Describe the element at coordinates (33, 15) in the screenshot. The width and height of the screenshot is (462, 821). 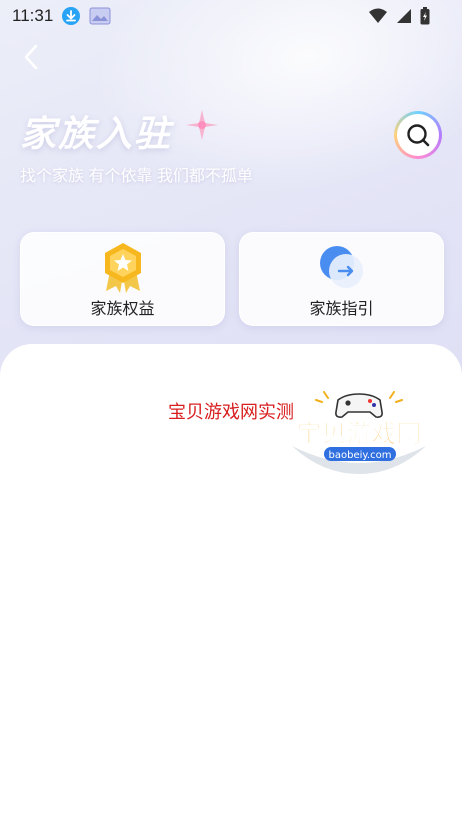
I see `status-time: 11:31` at that location.